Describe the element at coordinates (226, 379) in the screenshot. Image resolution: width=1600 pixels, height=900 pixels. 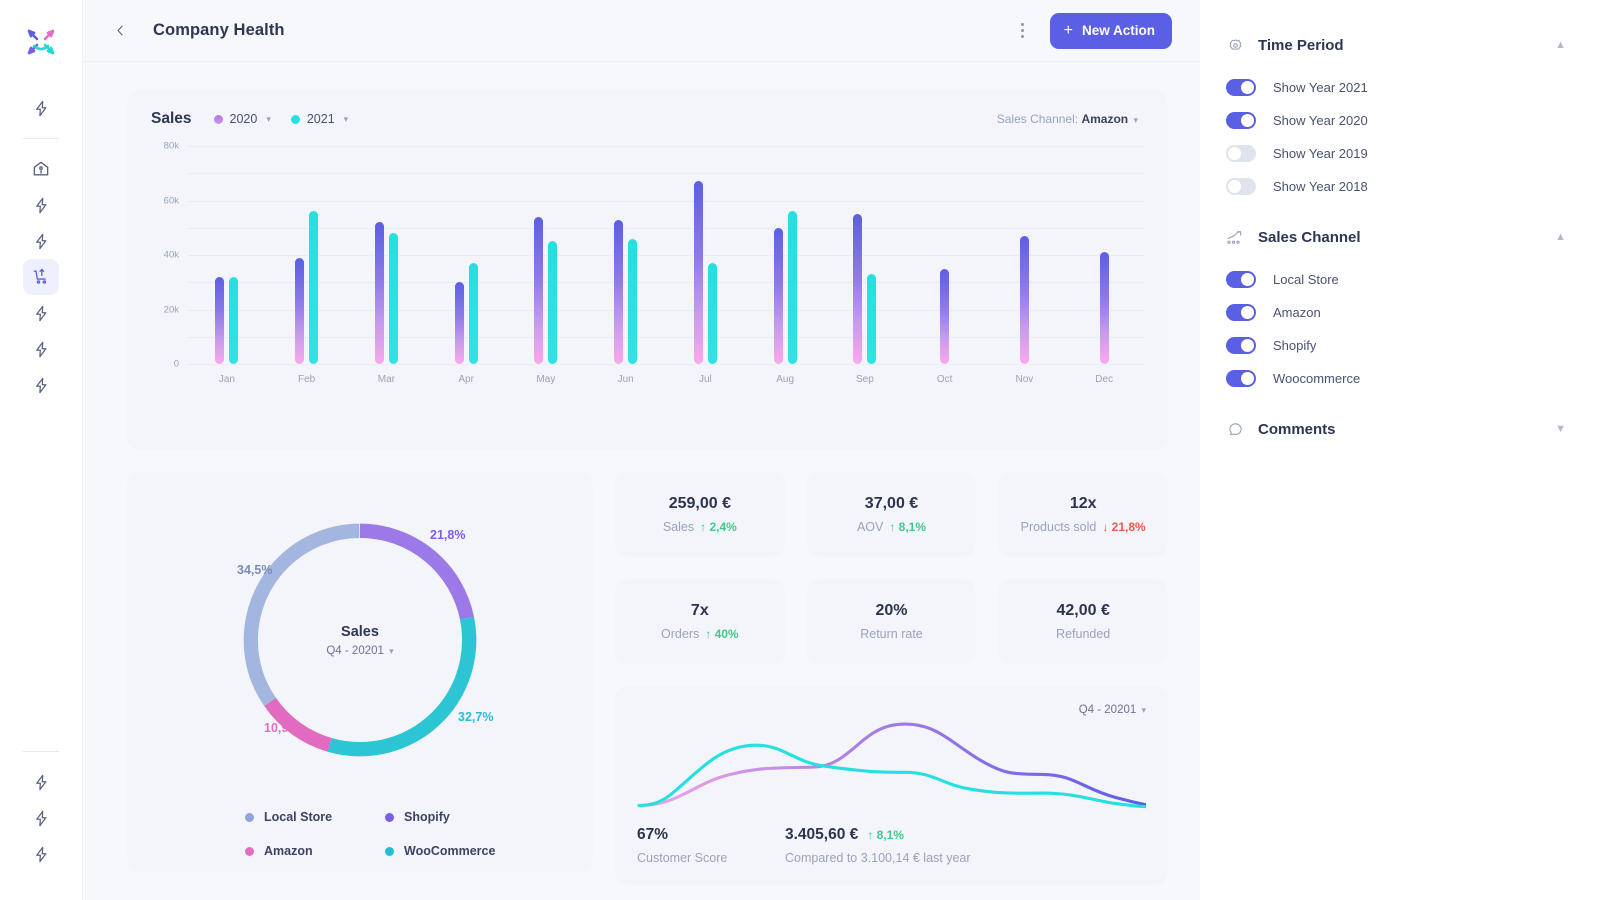
I see `x-axis-tick: Jan` at that location.